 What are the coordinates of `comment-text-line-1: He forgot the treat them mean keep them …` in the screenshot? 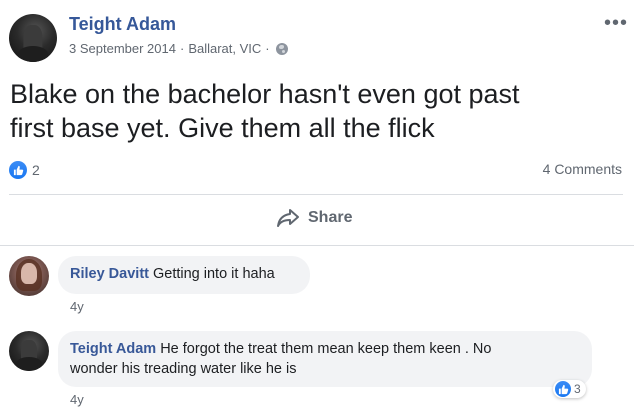 It's located at (326, 349).